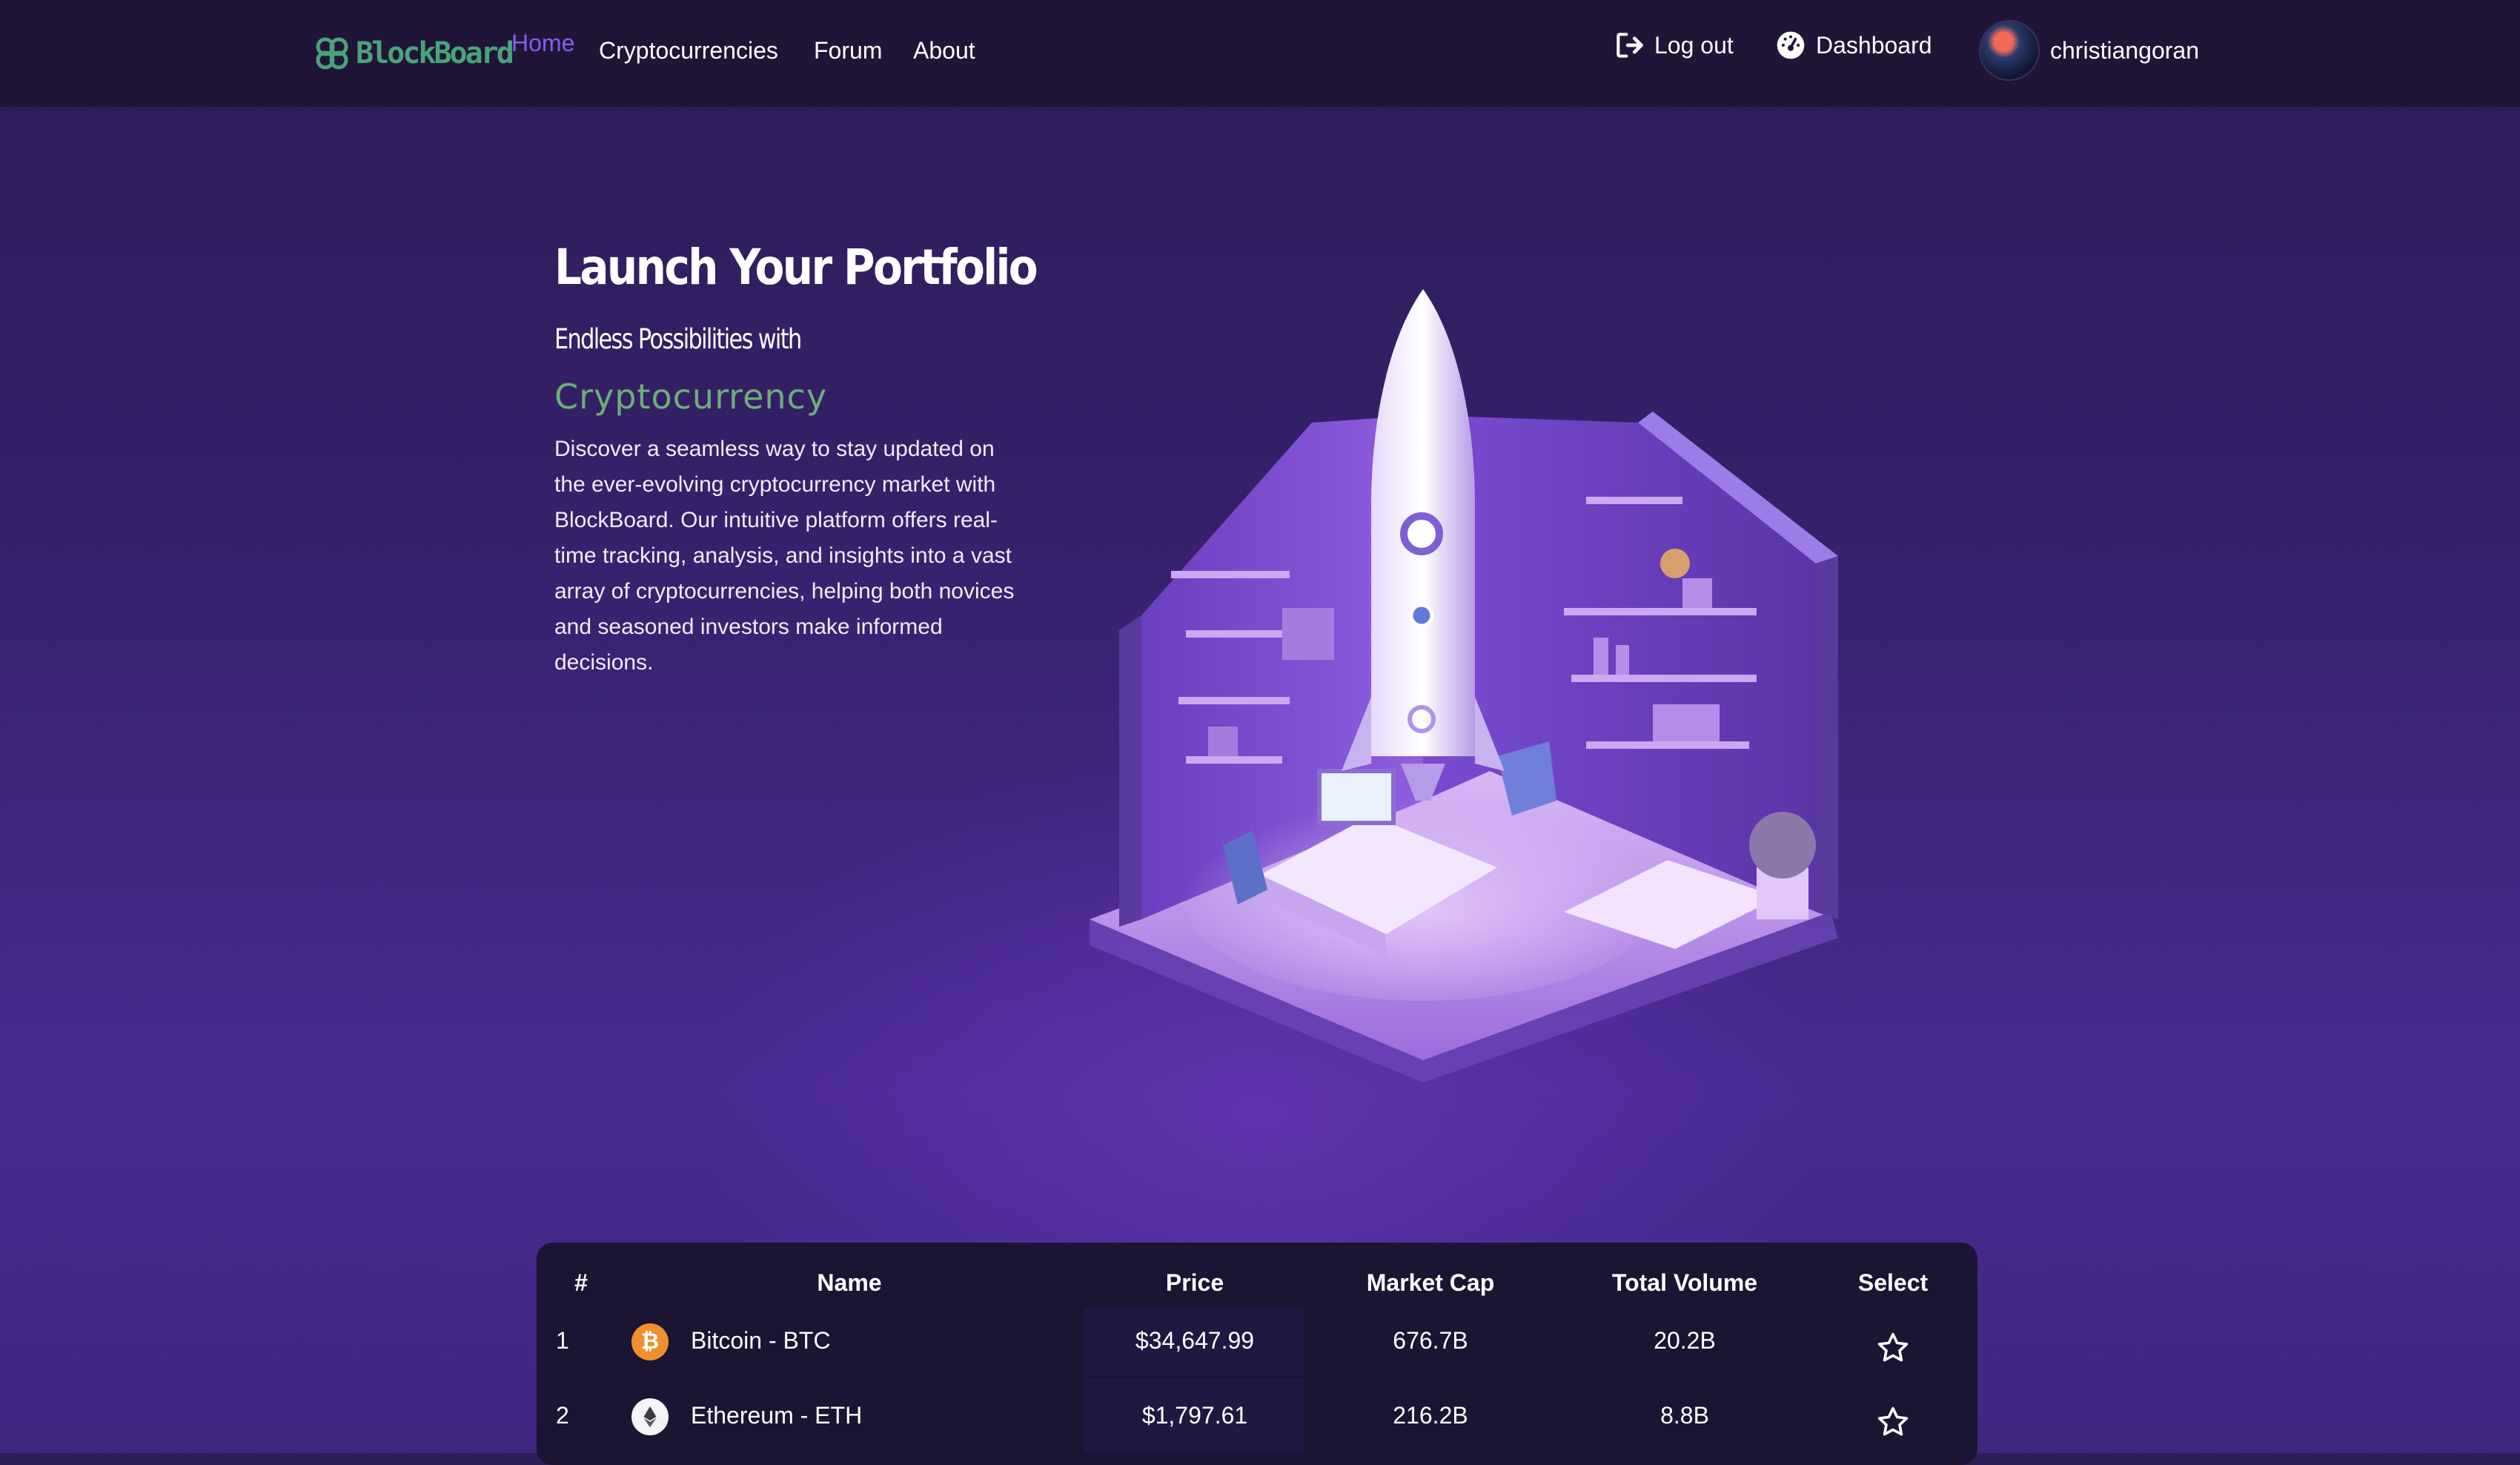 The image size is (2520, 1465). What do you see at coordinates (849, 1283) in the screenshot?
I see `column-header-name: Name` at bounding box center [849, 1283].